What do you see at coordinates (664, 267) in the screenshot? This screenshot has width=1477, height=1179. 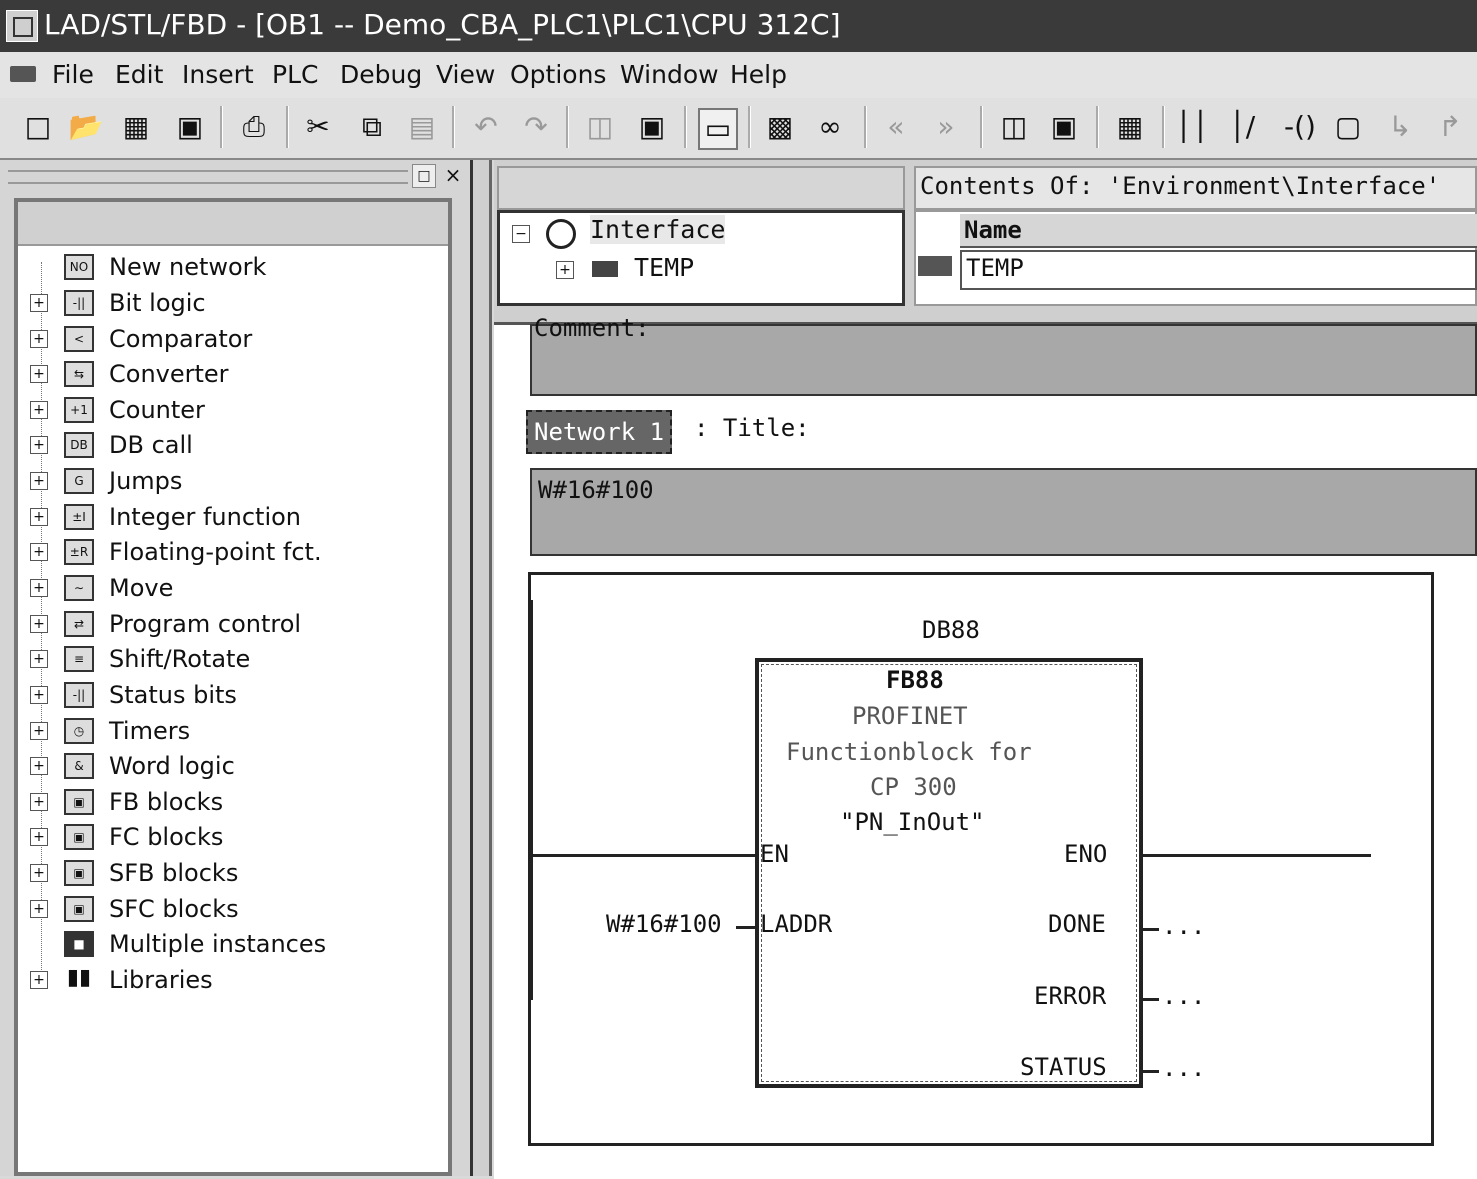 I see `interface-temp: TEMP` at bounding box center [664, 267].